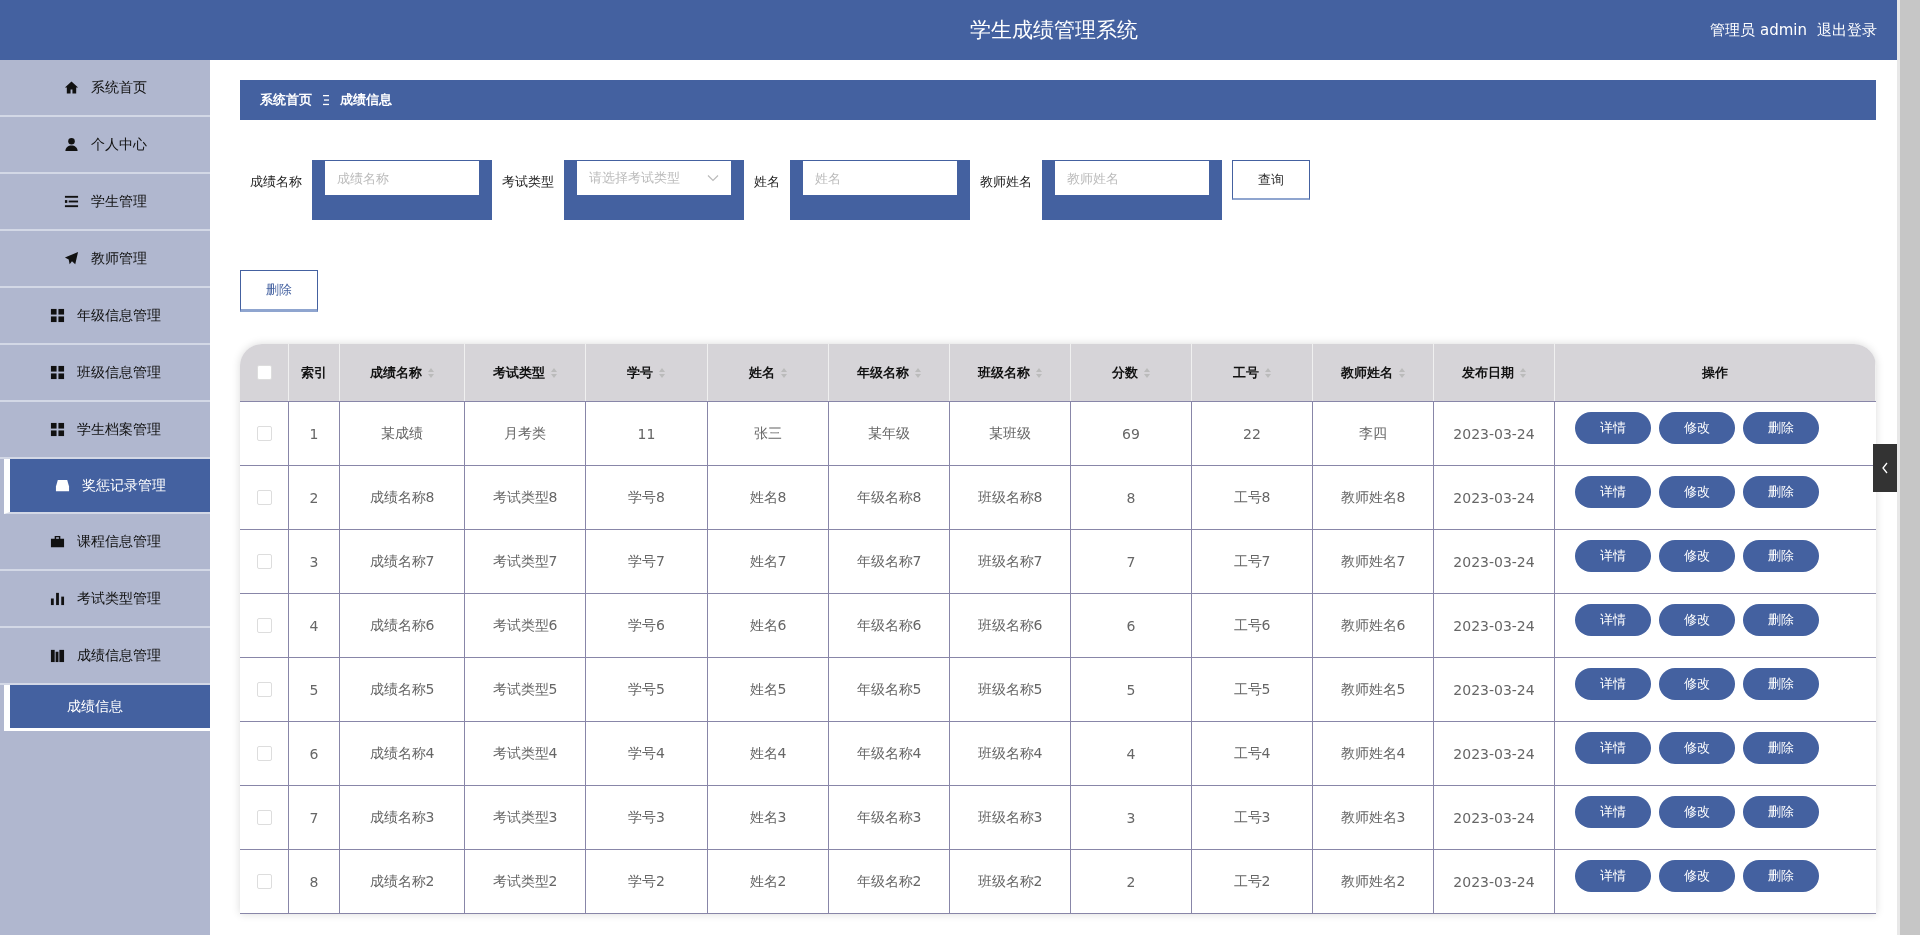 The height and width of the screenshot is (935, 1920). What do you see at coordinates (1131, 433) in the screenshot?
I see `table-cell: 69` at bounding box center [1131, 433].